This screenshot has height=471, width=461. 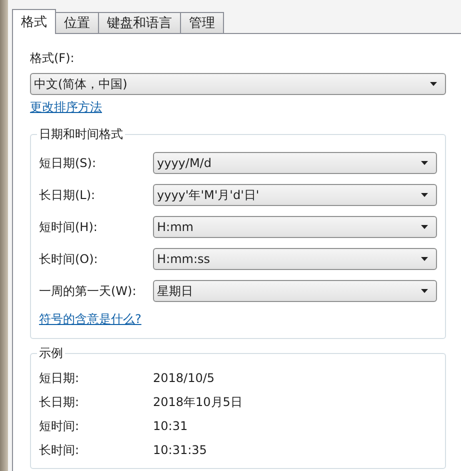 I want to click on format-dropdown: yyyy'年'M'月'd'日', so click(x=295, y=195).